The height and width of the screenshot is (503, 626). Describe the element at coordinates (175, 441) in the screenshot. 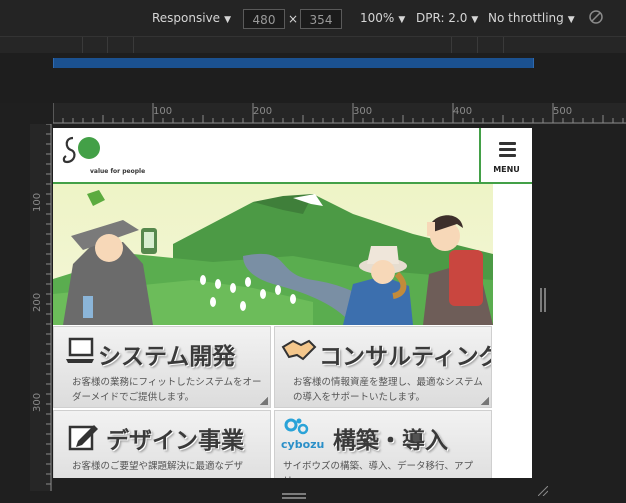

I see `service-title: デザイン事業` at that location.